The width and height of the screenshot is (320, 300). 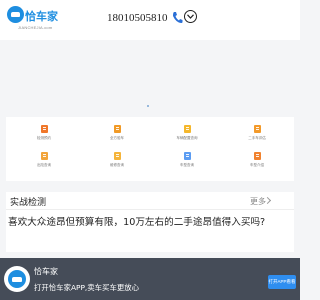 I want to click on app-download-banner: 恰车家 打开恰车家APP,卖车买车更放心 打开APP看看, so click(x=150, y=279).